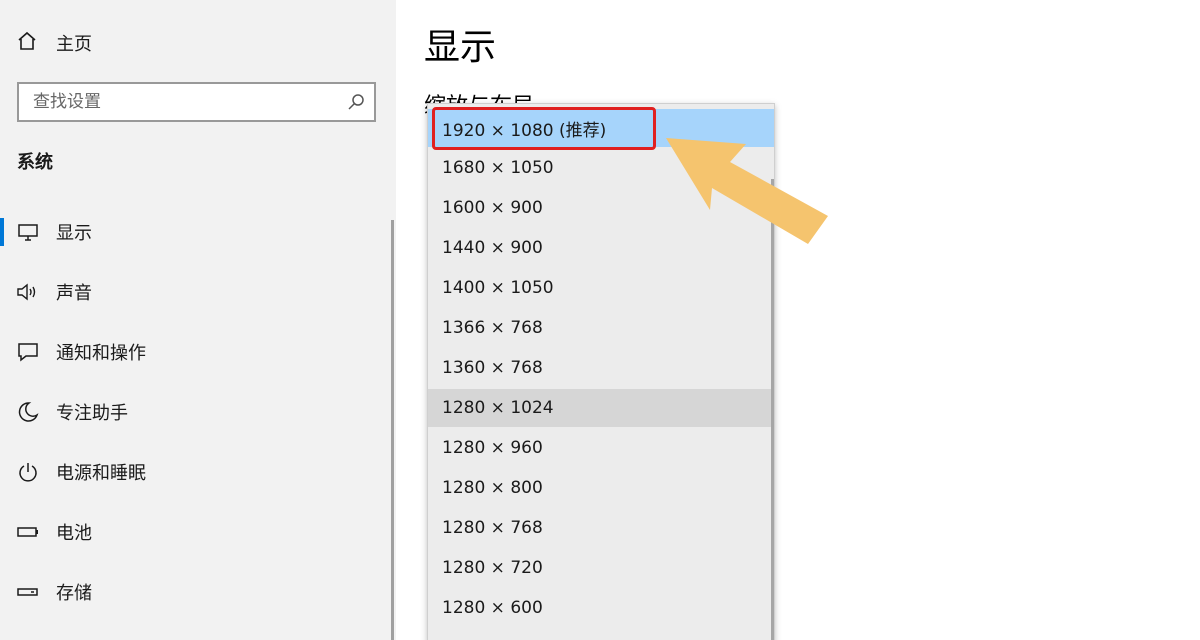  What do you see at coordinates (28, 352) in the screenshot?
I see `notification-icon` at bounding box center [28, 352].